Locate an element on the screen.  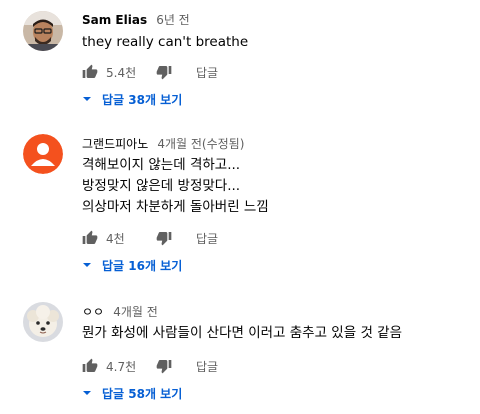
view-replies-label: 답글 58개 보기 is located at coordinates (142, 393).